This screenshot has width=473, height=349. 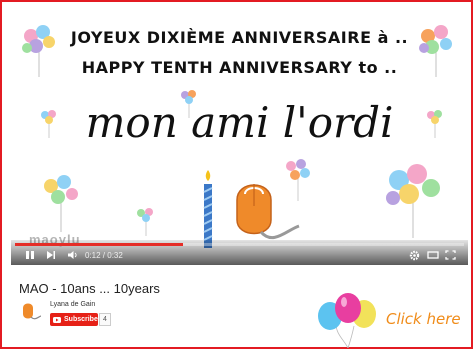 I want to click on theater-mode-icon, so click(x=433, y=255).